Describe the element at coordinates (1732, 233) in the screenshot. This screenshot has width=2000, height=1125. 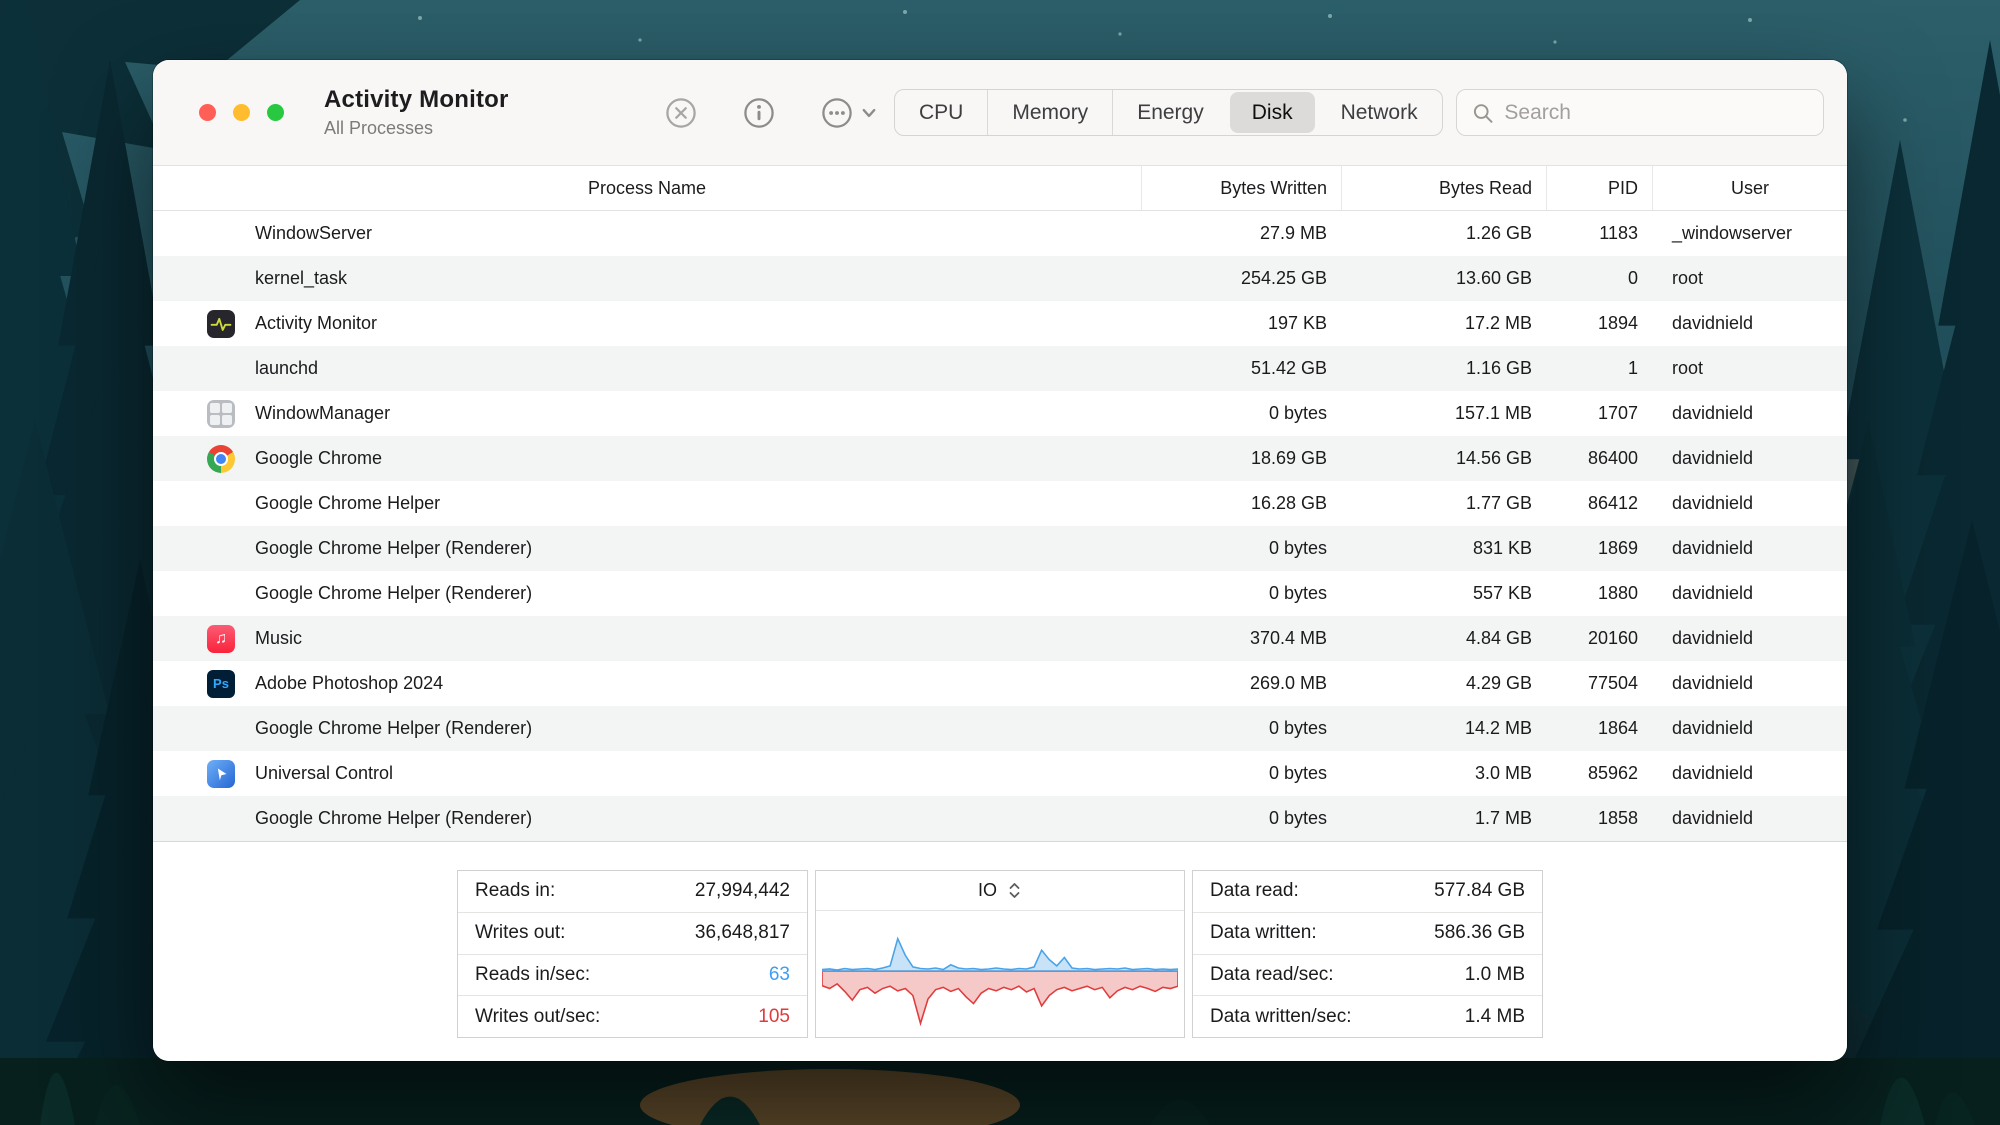
I see `user-cell: _windowserver` at that location.